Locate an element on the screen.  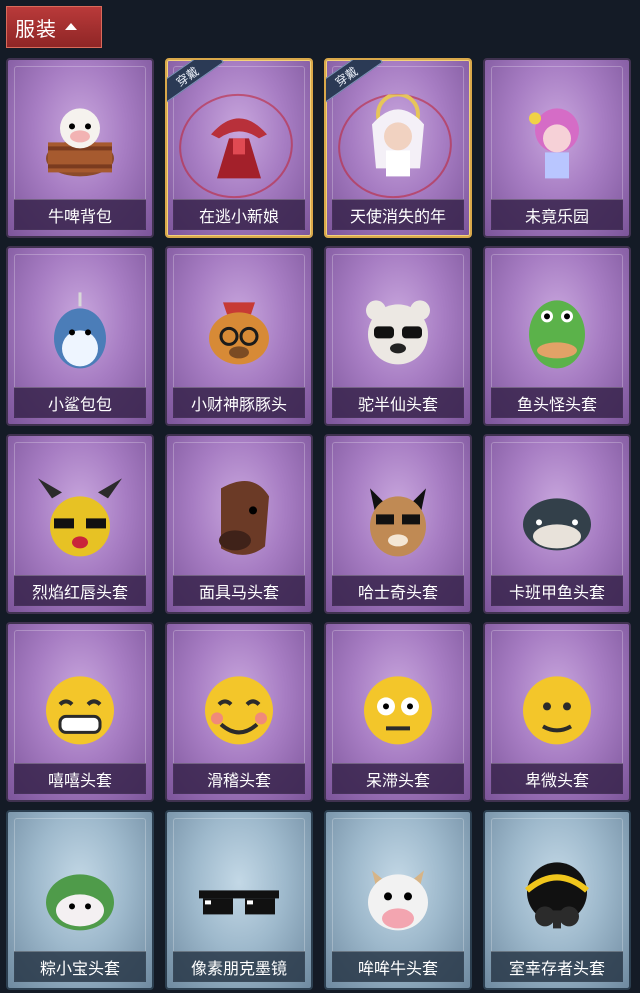
costume-card: 未竟乐园 is located at coordinates (557, 148).